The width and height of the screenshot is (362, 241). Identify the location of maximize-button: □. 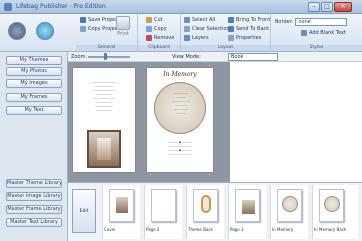
(327, 7).